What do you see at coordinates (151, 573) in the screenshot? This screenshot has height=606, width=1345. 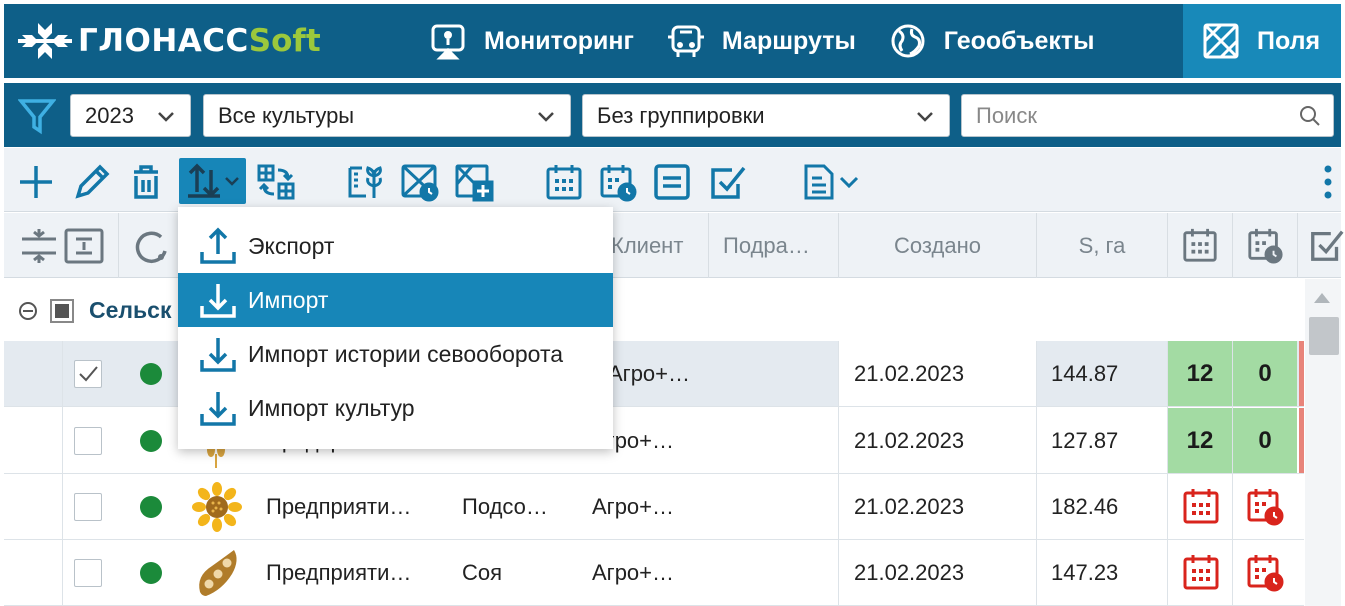 I see `status-dot` at bounding box center [151, 573].